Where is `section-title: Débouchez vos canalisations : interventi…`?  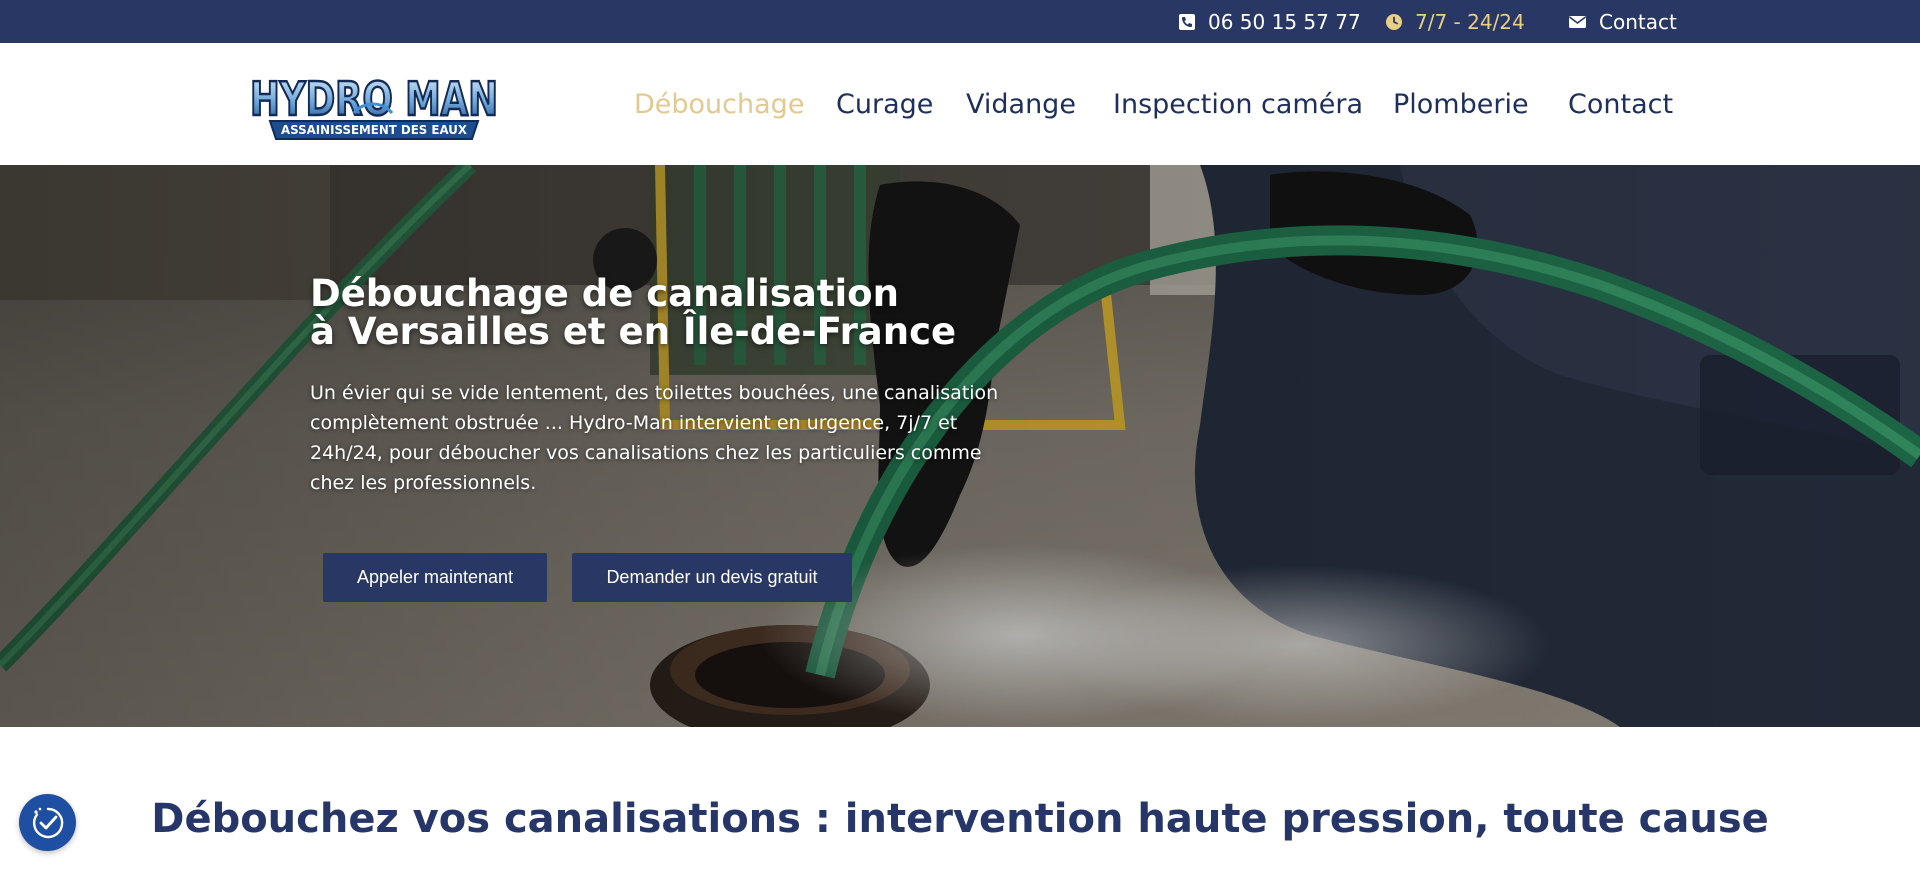
section-title: Débouchez vos canalisations : interventi… is located at coordinates (960, 819).